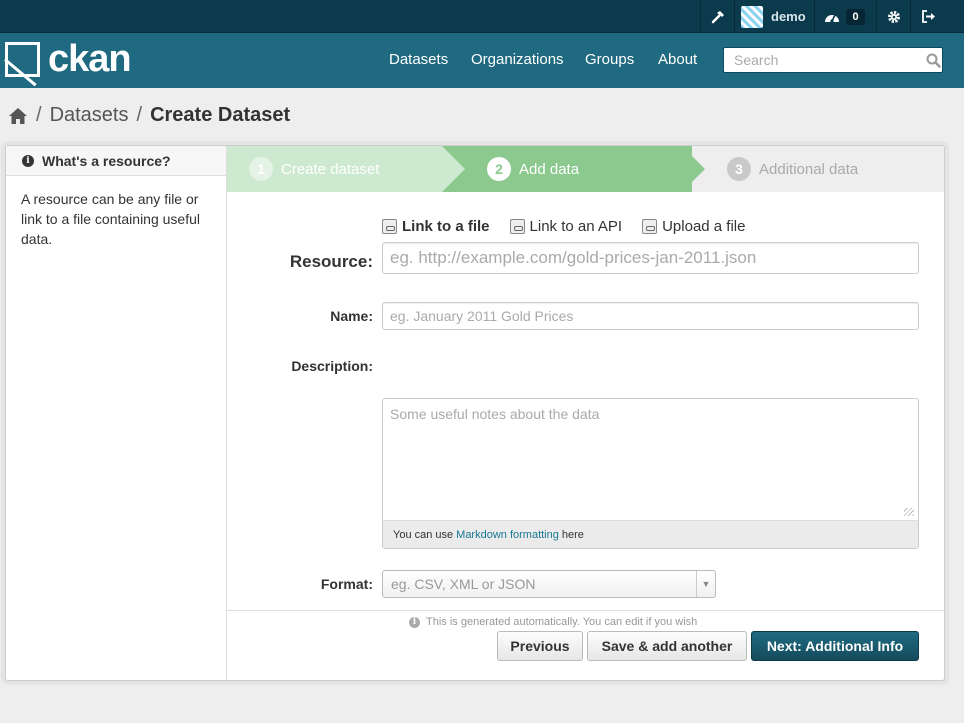 The height and width of the screenshot is (723, 964). What do you see at coordinates (677, 59) in the screenshot?
I see `nav-about: About` at bounding box center [677, 59].